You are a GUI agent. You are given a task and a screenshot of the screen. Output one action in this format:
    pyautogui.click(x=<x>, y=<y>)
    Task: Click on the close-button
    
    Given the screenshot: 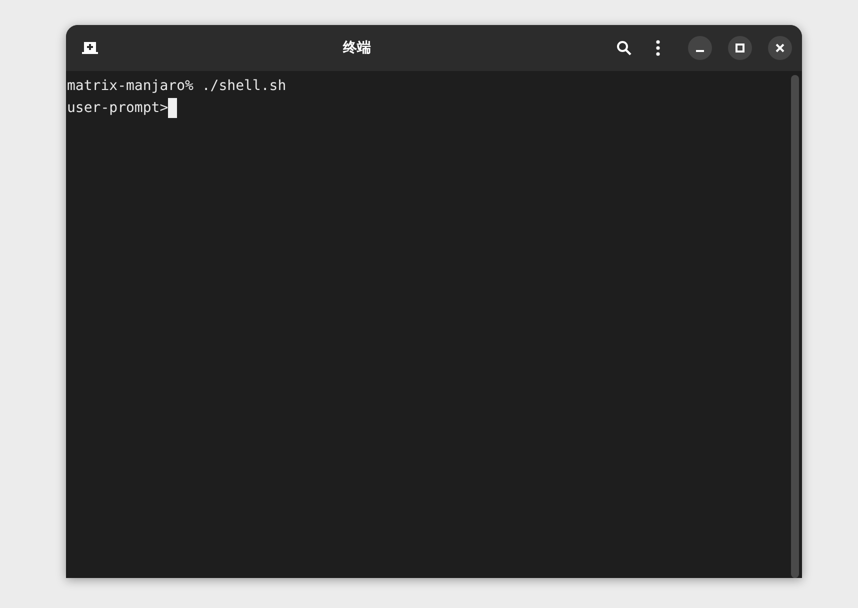 What is the action you would take?
    pyautogui.click(x=780, y=48)
    